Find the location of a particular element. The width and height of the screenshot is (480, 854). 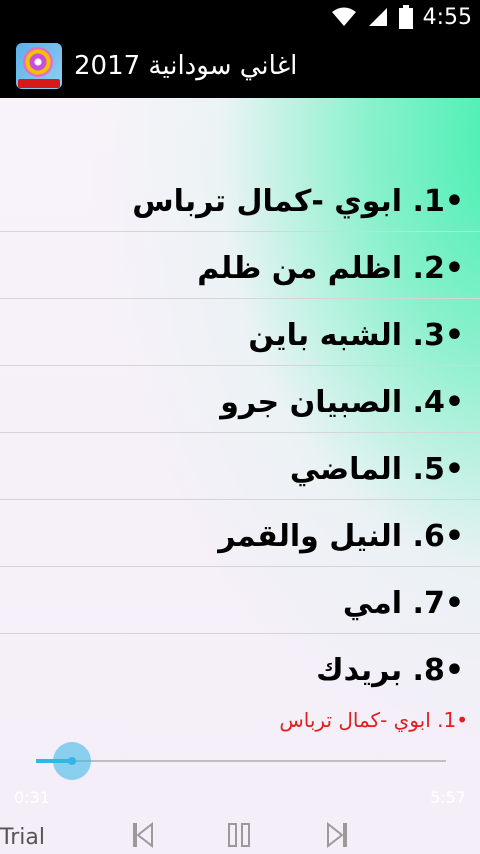

next-icon is located at coordinates (337, 835).